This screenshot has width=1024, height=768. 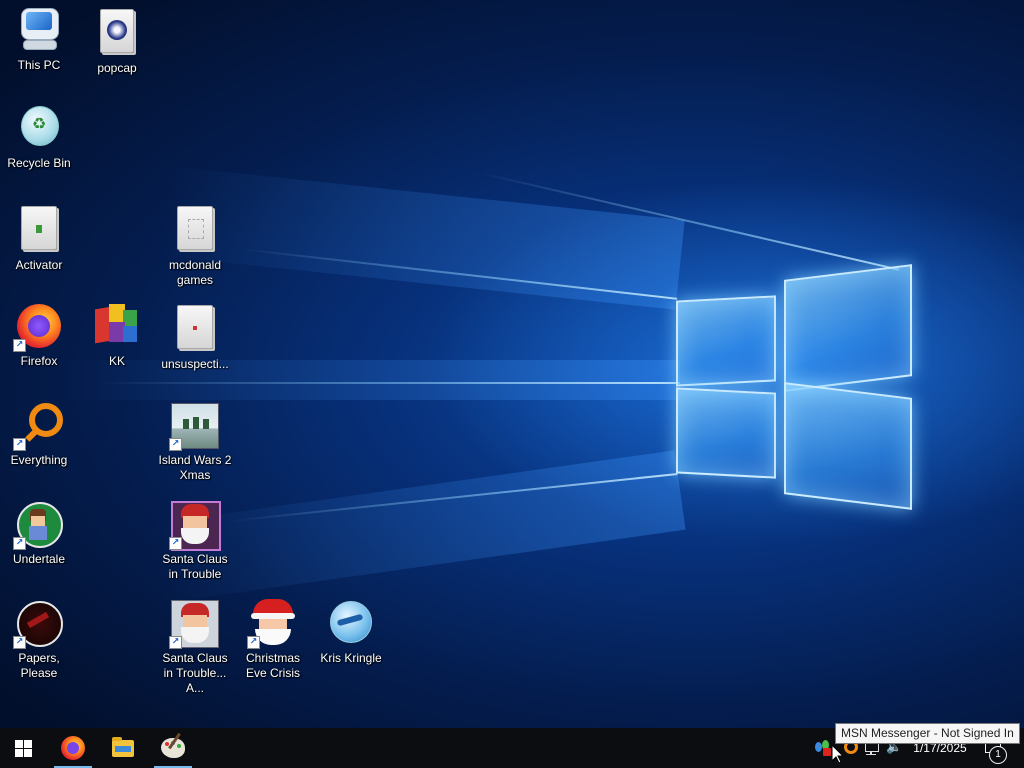 What do you see at coordinates (351, 658) in the screenshot?
I see `desktop-icon-label: Kris Kringle` at bounding box center [351, 658].